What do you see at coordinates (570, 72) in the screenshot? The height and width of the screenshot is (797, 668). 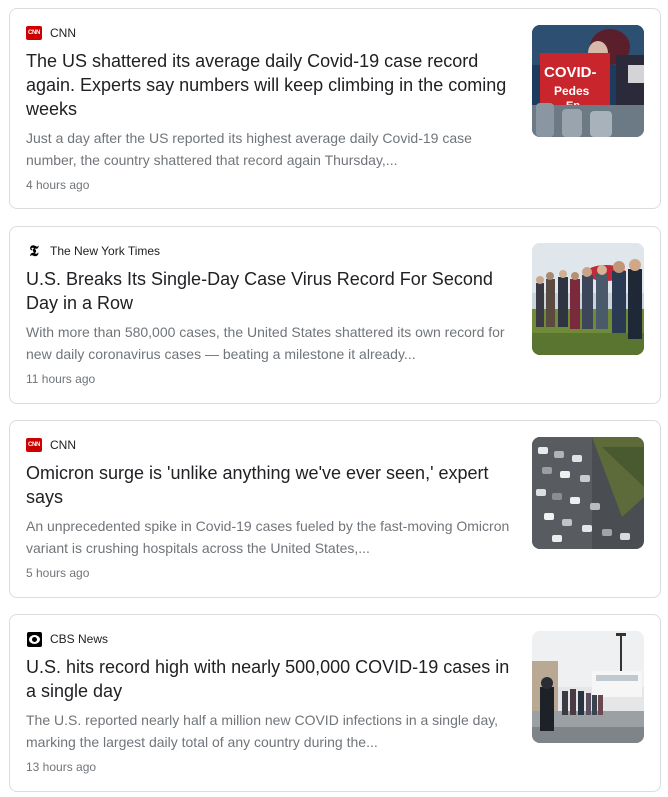 I see `sign-text-1: COVID-` at bounding box center [570, 72].